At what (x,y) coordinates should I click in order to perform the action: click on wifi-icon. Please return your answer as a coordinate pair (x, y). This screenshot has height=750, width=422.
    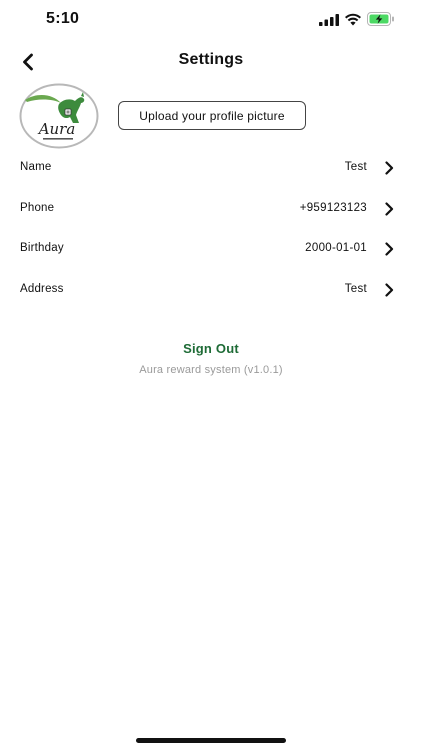
    Looking at the image, I should click on (353, 19).